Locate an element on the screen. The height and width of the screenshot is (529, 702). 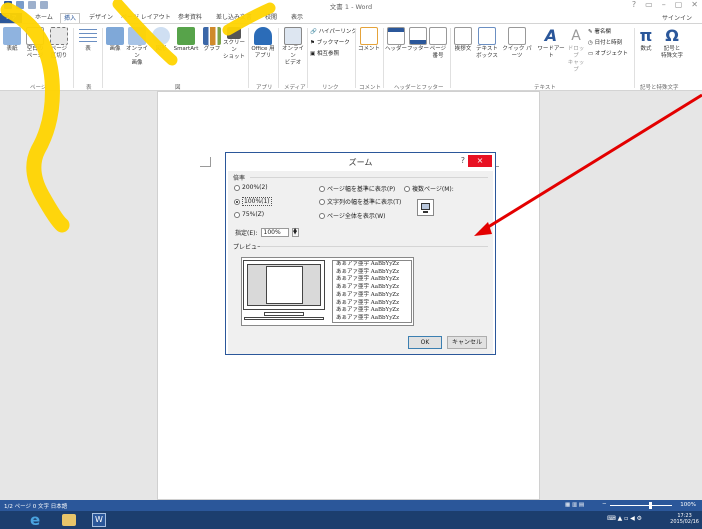
cross-reference-button: ▣ 相互参照 is located at coordinates (333, 54).